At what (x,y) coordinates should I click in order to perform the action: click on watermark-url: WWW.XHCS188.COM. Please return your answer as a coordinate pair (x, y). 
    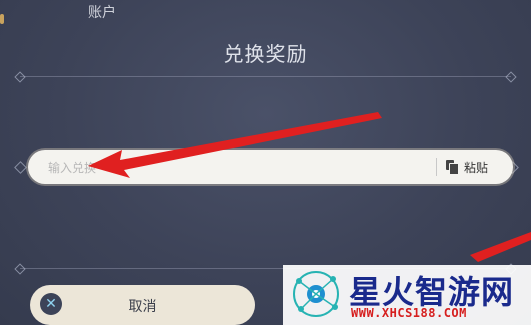
    Looking at the image, I should click on (409, 313).